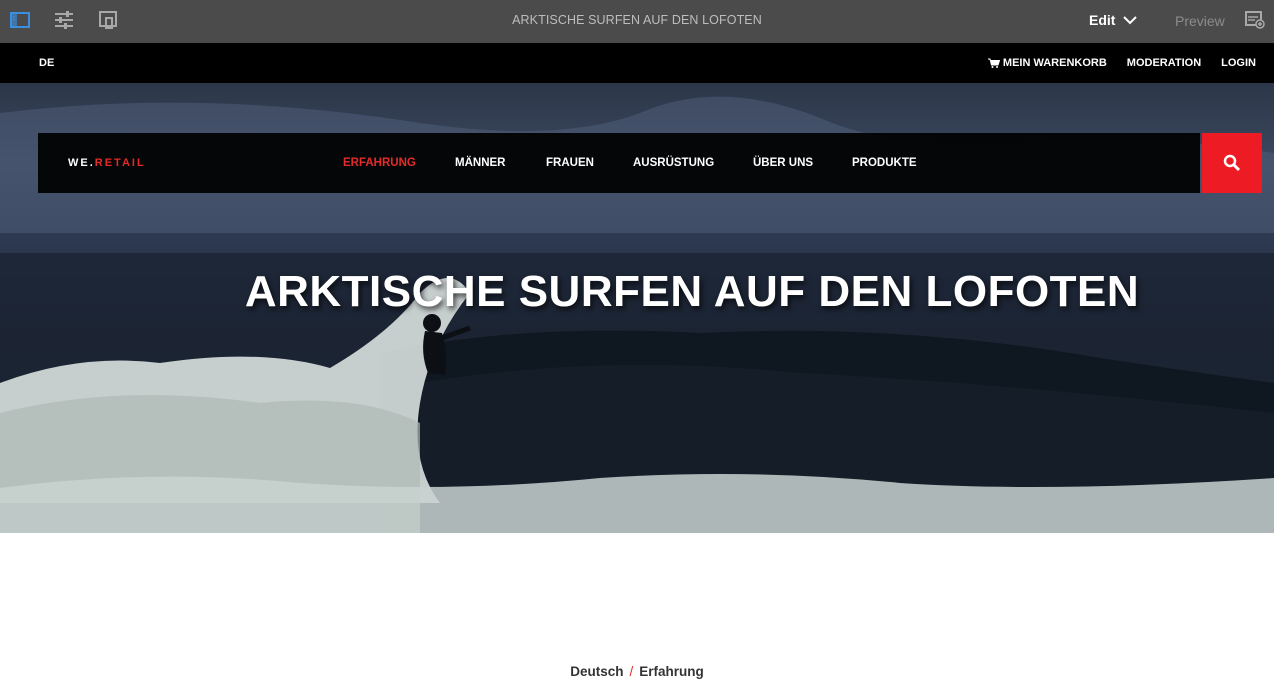 The width and height of the screenshot is (1274, 695). I want to click on language-selector: DE, so click(46, 63).